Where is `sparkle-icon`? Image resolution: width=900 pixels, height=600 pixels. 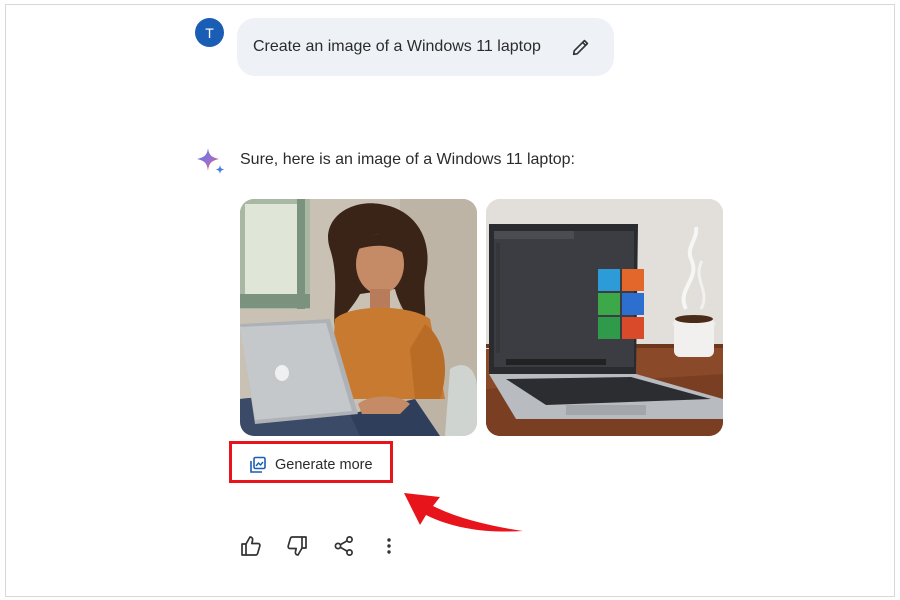
sparkle-icon is located at coordinates (211, 161).